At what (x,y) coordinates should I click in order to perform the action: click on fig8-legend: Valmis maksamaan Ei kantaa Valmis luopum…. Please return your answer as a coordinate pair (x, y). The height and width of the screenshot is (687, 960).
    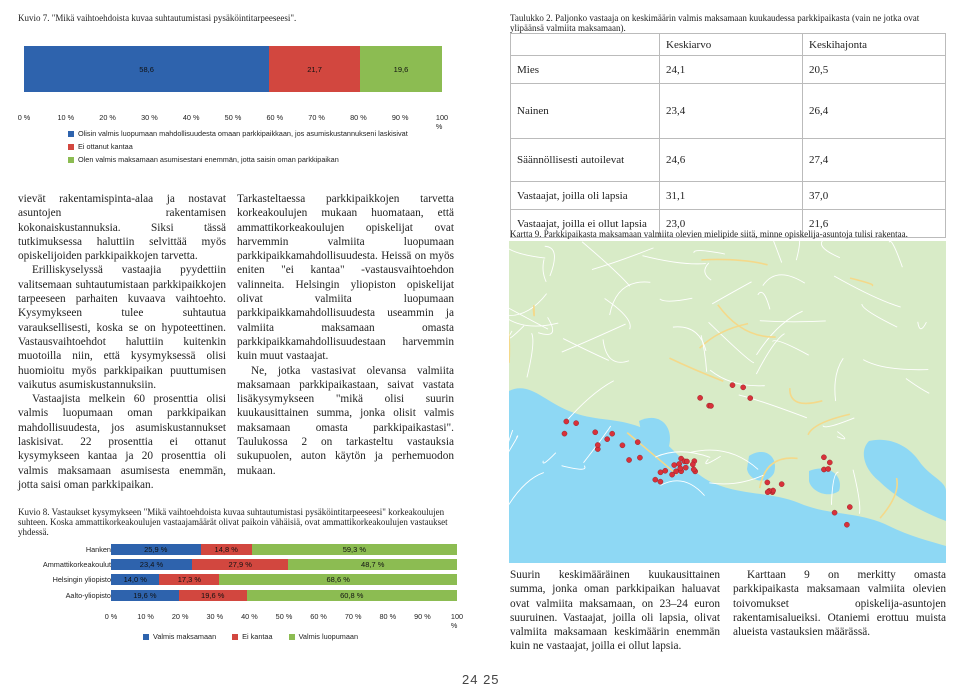
    Looking at the image, I should click on (293, 635).